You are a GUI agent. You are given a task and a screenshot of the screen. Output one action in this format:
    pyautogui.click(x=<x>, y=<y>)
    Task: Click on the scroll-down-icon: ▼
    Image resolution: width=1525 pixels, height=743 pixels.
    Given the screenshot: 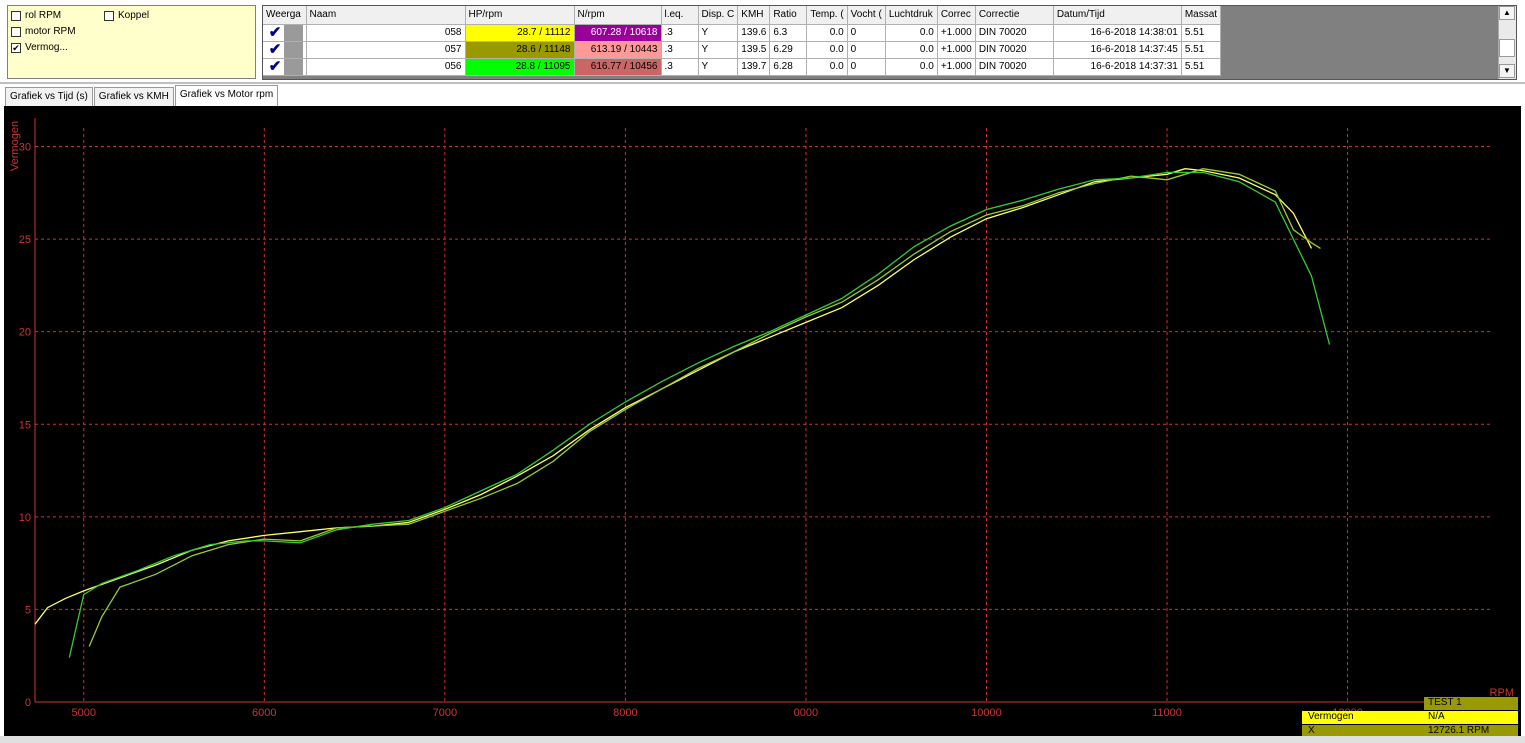 What is the action you would take?
    pyautogui.click(x=1507, y=71)
    